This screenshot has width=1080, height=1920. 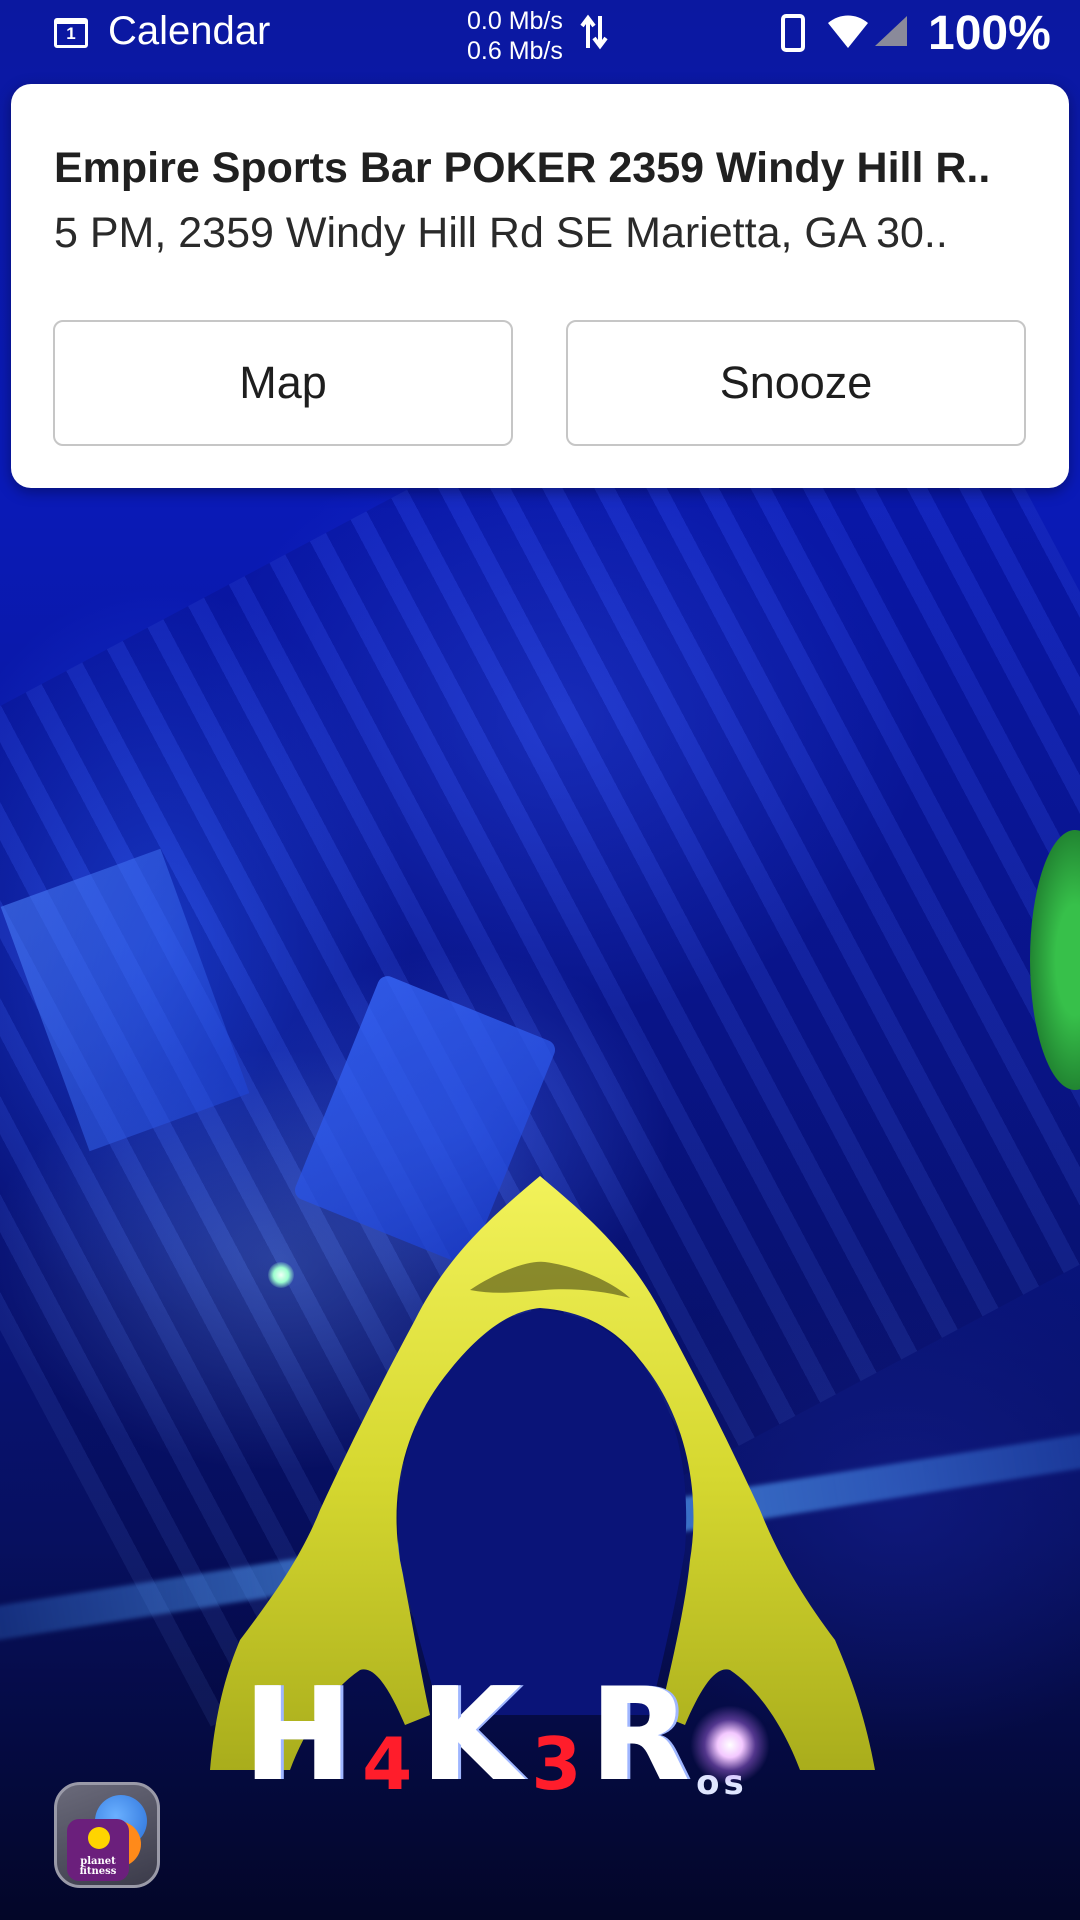 I want to click on lens-flare, so click(x=730, y=1745).